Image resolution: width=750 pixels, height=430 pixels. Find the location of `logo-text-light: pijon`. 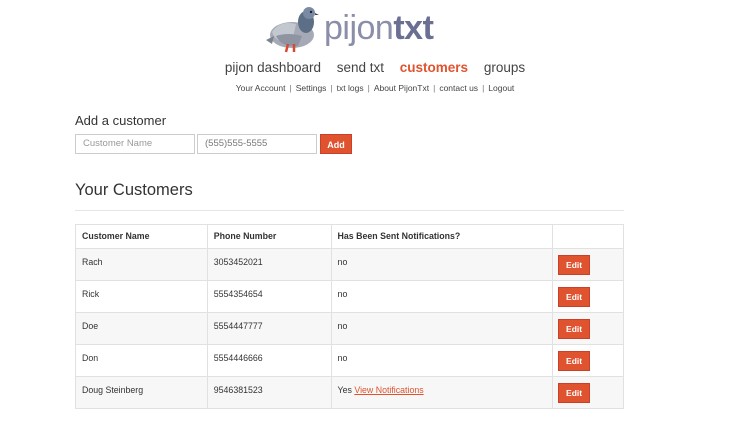

logo-text-light: pijon is located at coordinates (359, 28).